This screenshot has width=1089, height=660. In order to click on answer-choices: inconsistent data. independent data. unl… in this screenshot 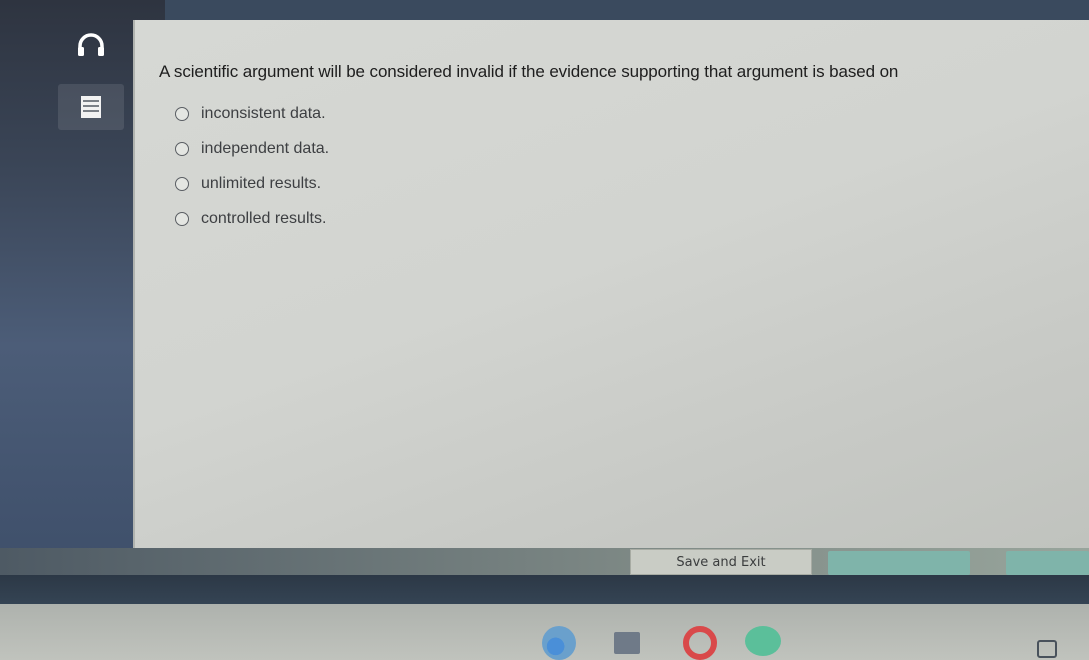, I will do `click(252, 166)`.